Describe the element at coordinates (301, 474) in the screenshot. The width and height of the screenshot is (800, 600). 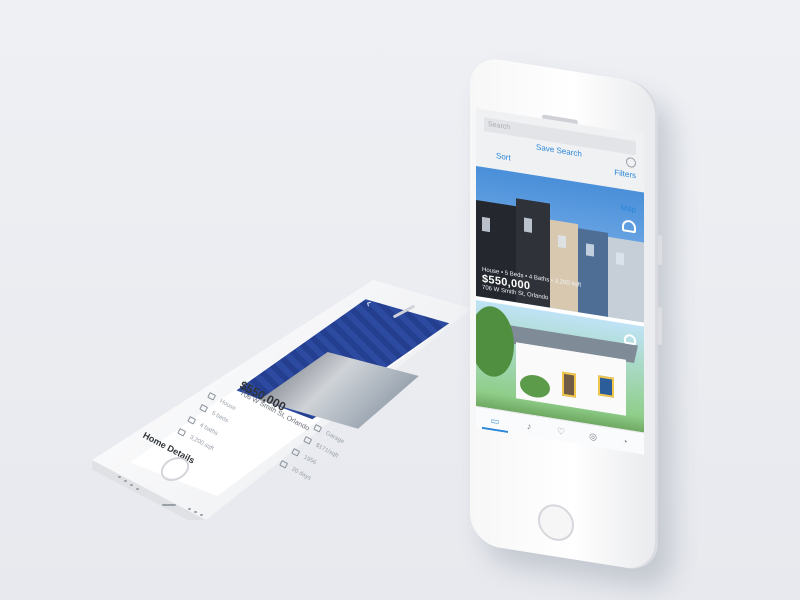
I see `detail-label: 20 days` at that location.